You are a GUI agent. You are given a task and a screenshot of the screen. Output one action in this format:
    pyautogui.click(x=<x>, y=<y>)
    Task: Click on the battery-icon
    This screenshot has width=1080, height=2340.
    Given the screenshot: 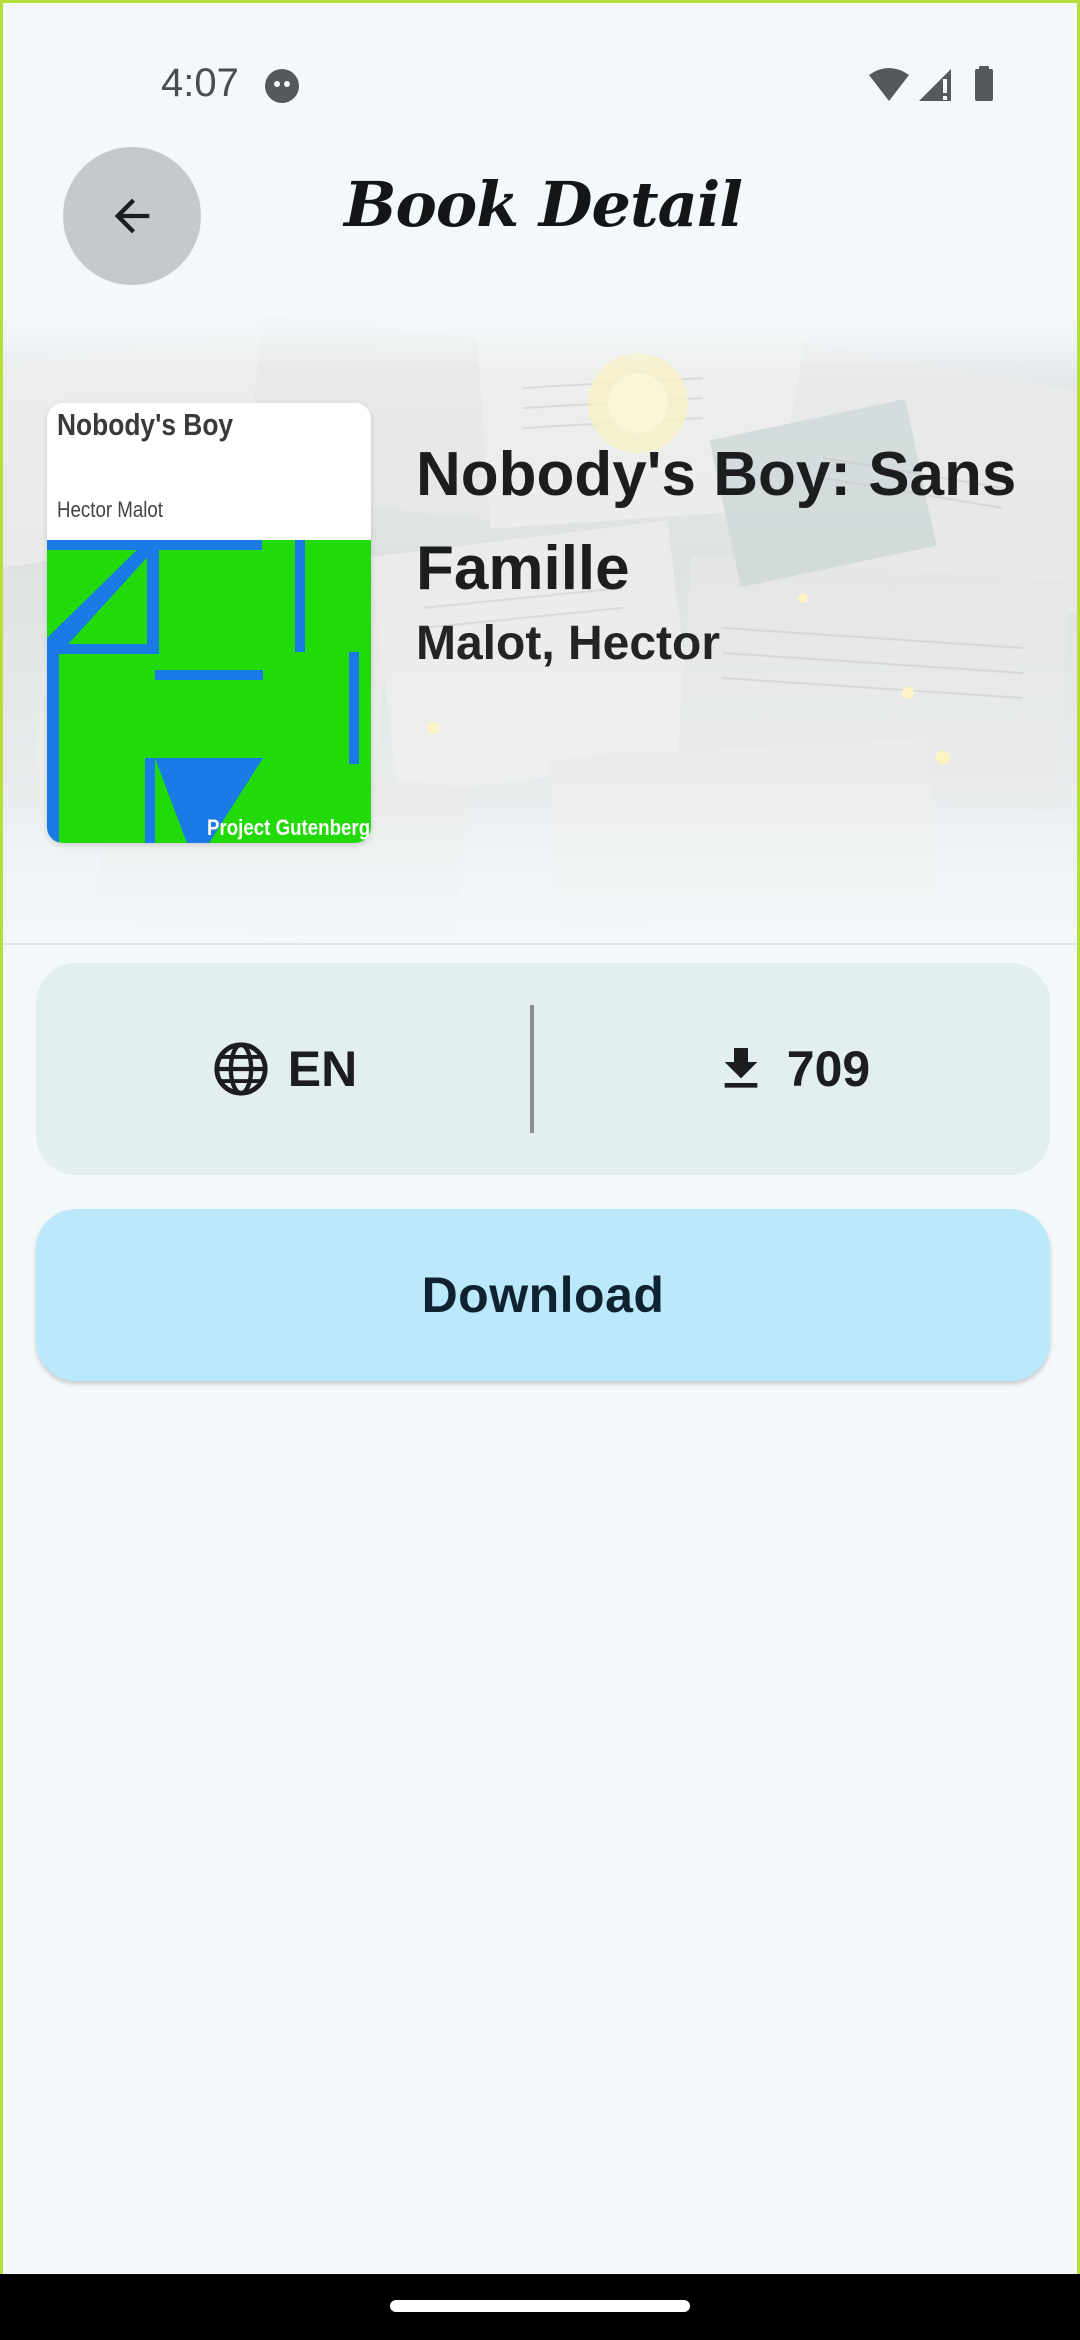 What is the action you would take?
    pyautogui.click(x=984, y=83)
    